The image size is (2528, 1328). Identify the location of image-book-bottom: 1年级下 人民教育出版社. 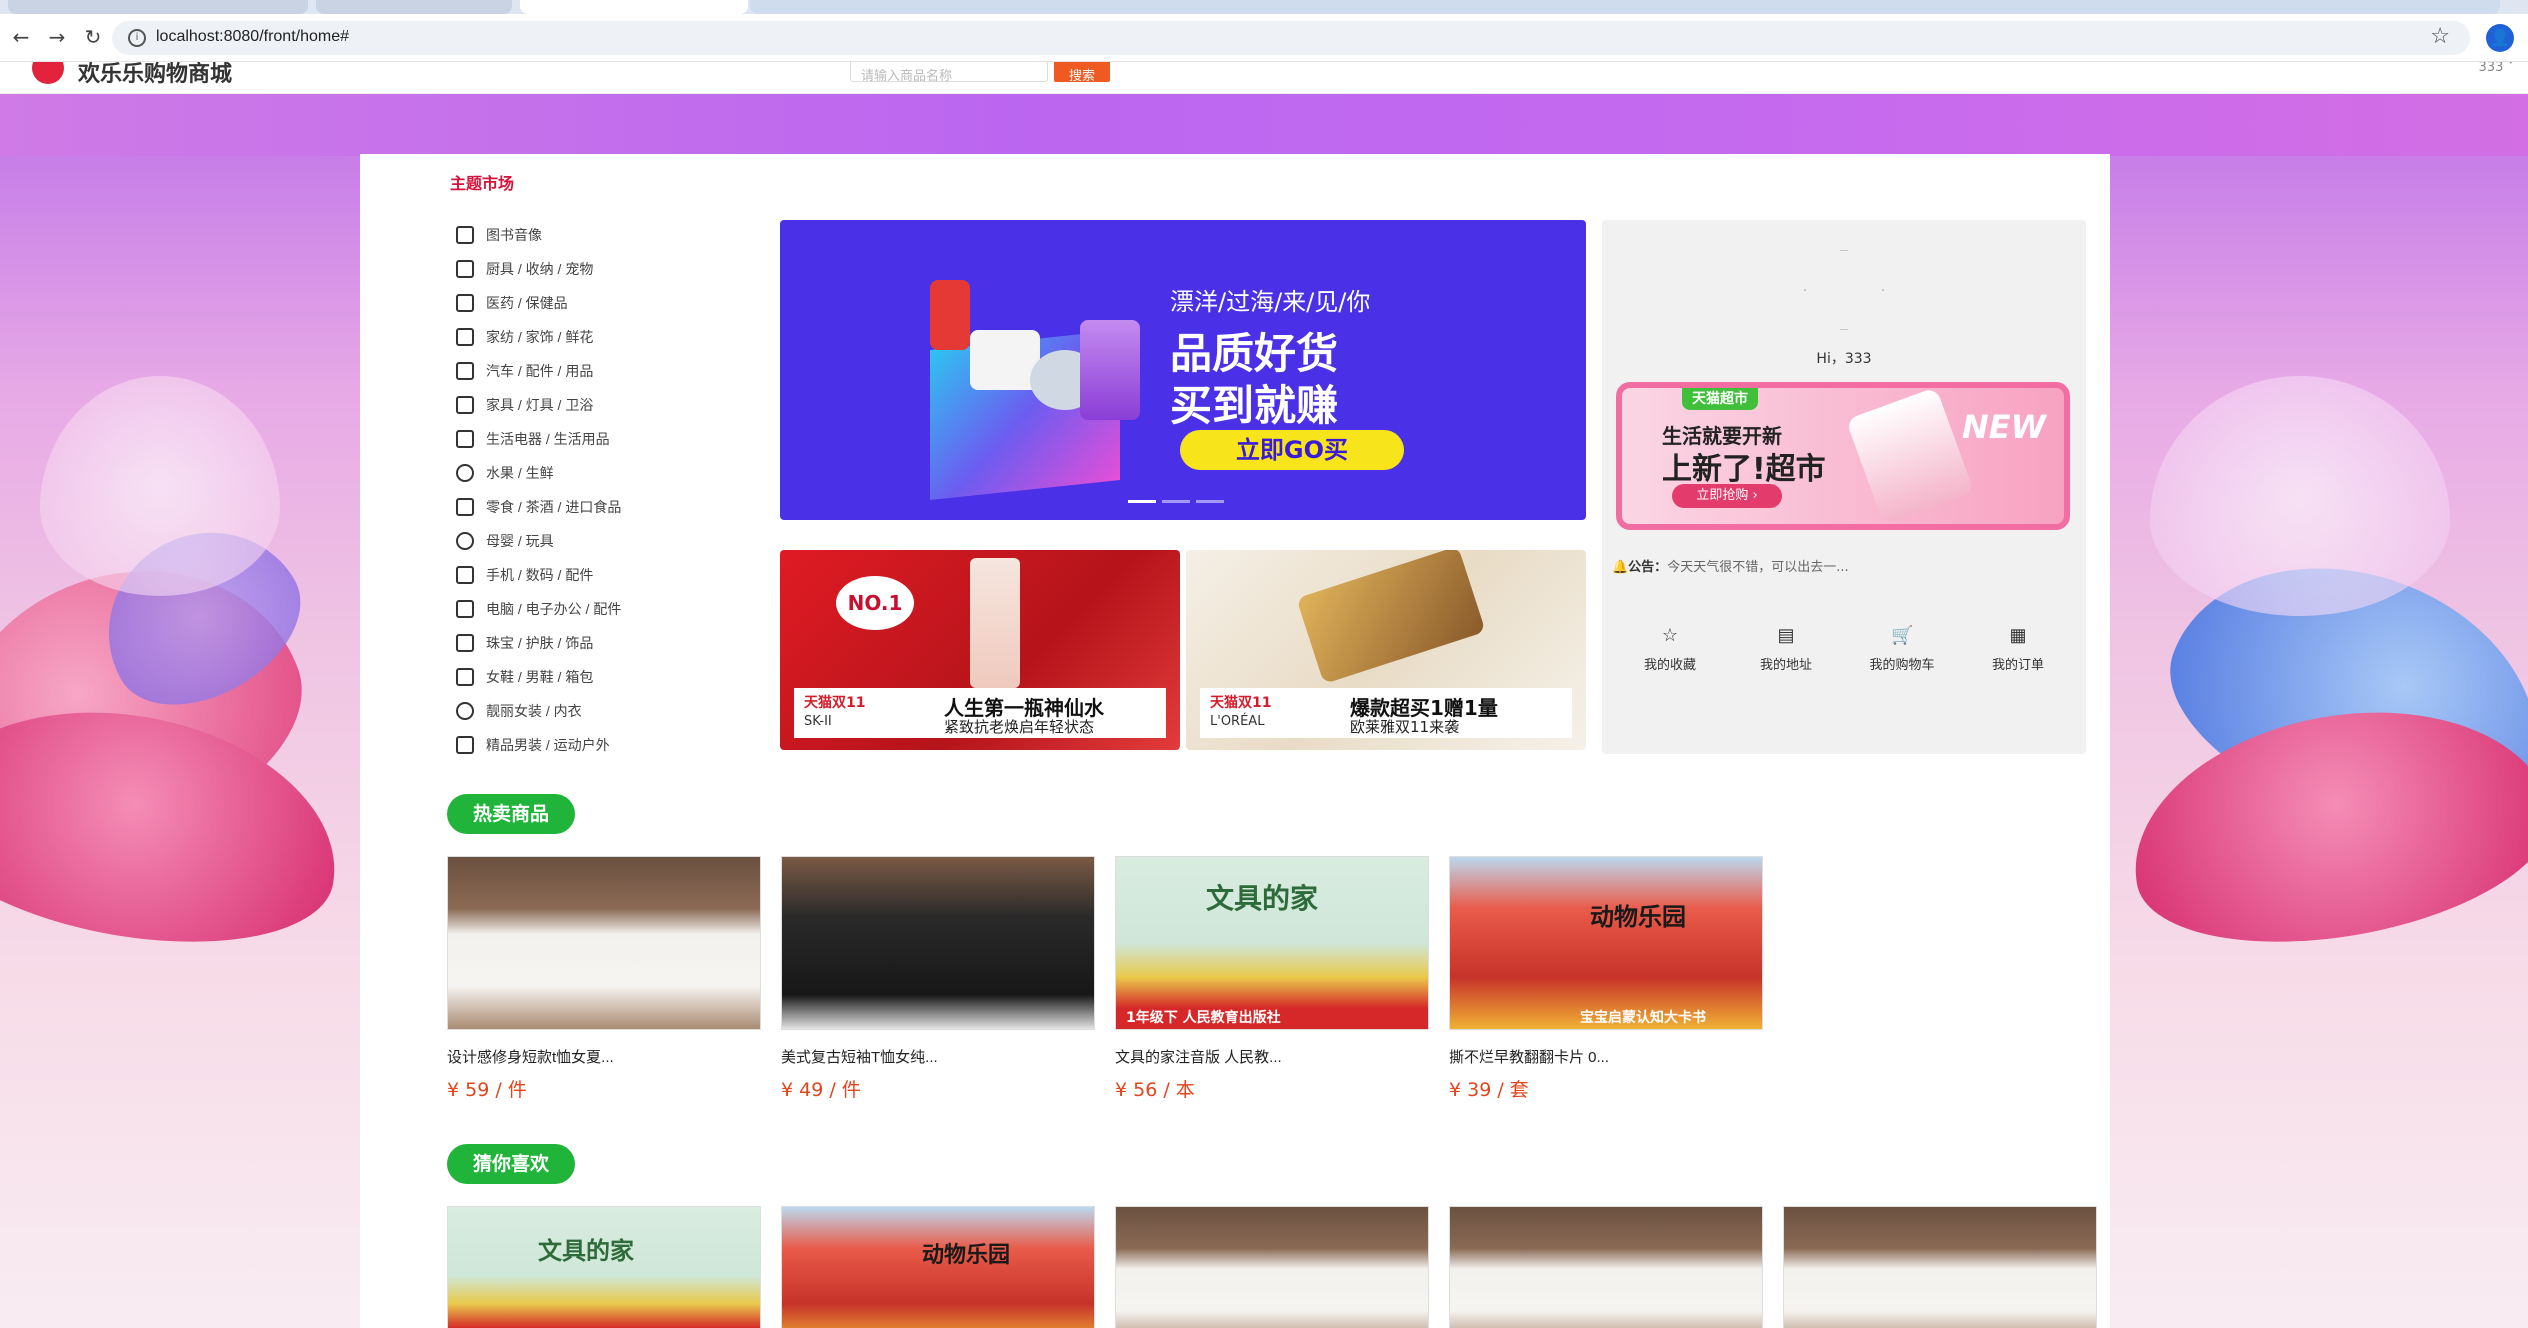
(1203, 1018).